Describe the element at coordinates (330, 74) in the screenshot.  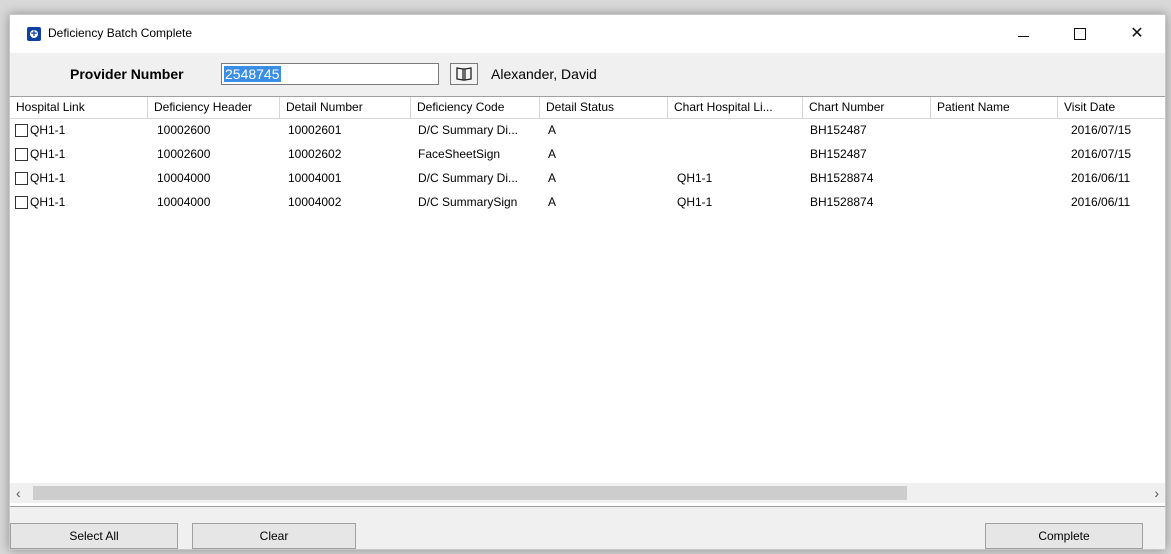
I see `provider-number-input: 2548745` at that location.